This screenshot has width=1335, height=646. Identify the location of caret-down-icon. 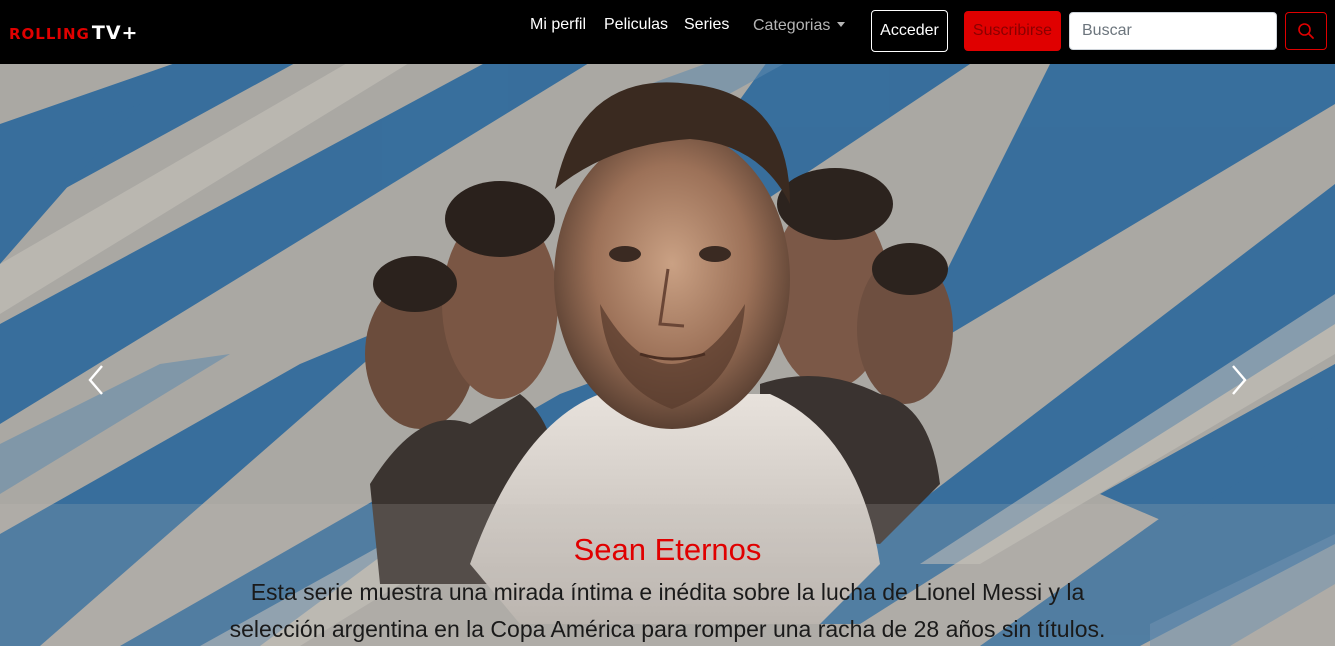
(841, 24).